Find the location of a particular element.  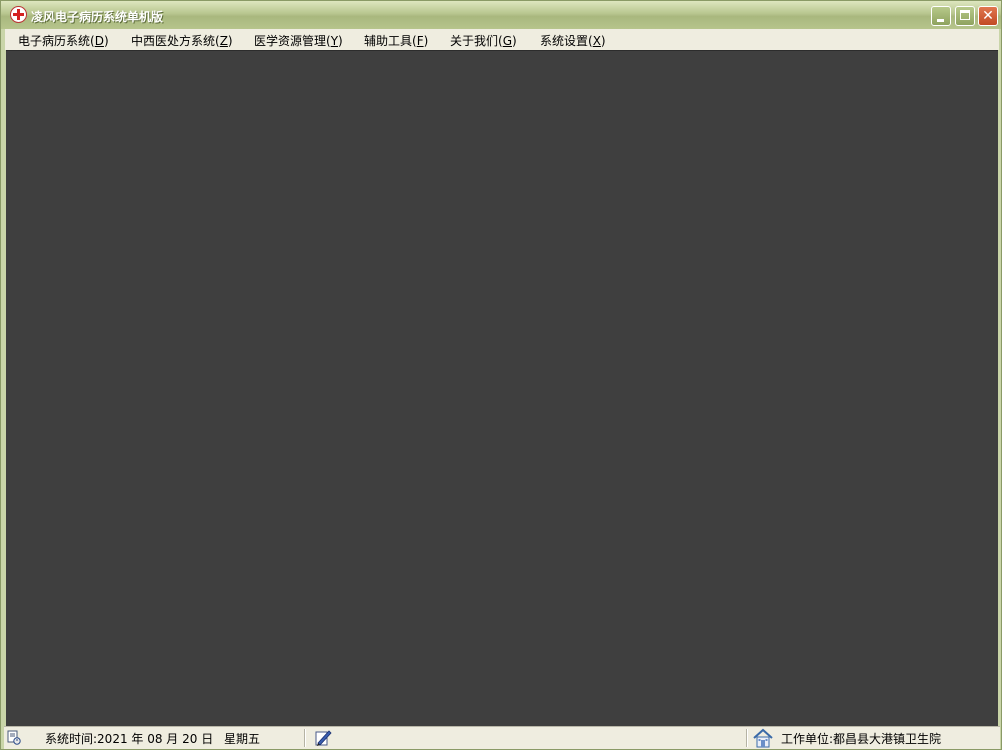

close-button: ✕ is located at coordinates (988, 16).